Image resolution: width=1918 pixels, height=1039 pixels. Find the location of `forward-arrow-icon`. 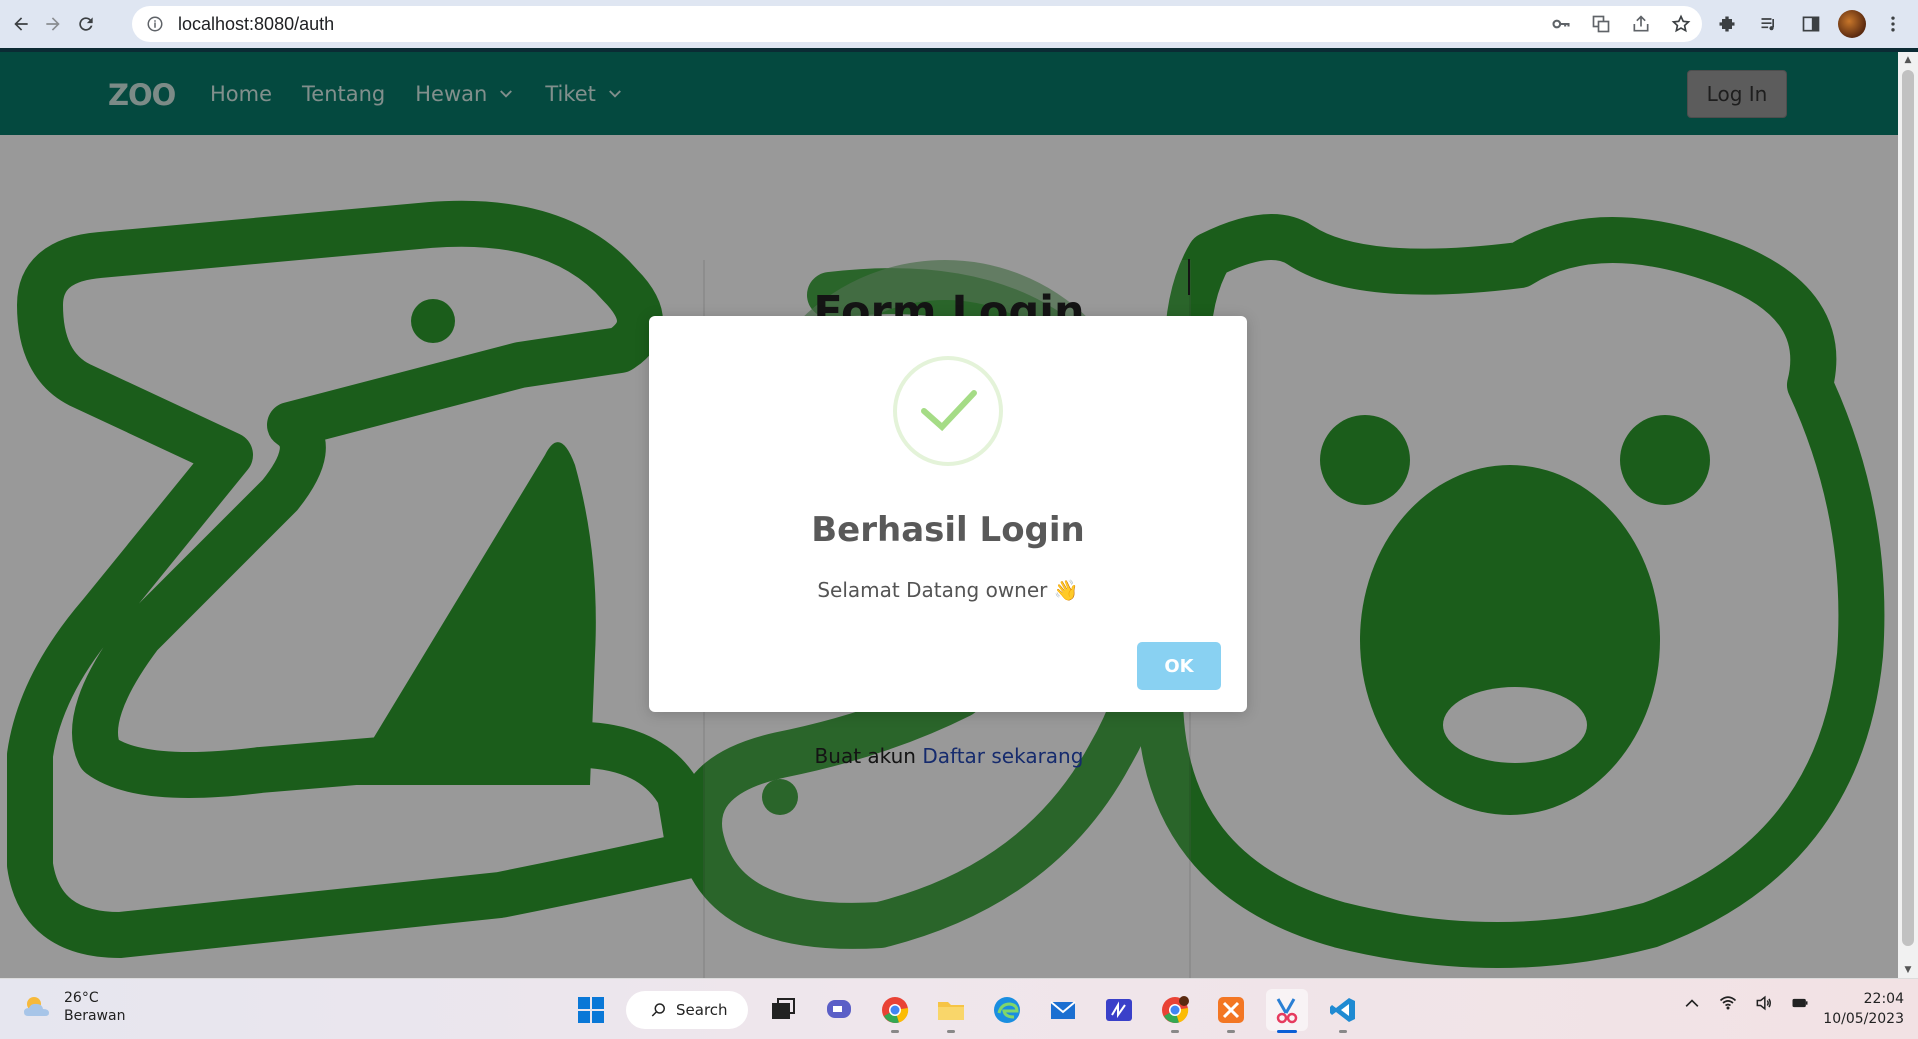

forward-arrow-icon is located at coordinates (53, 24).